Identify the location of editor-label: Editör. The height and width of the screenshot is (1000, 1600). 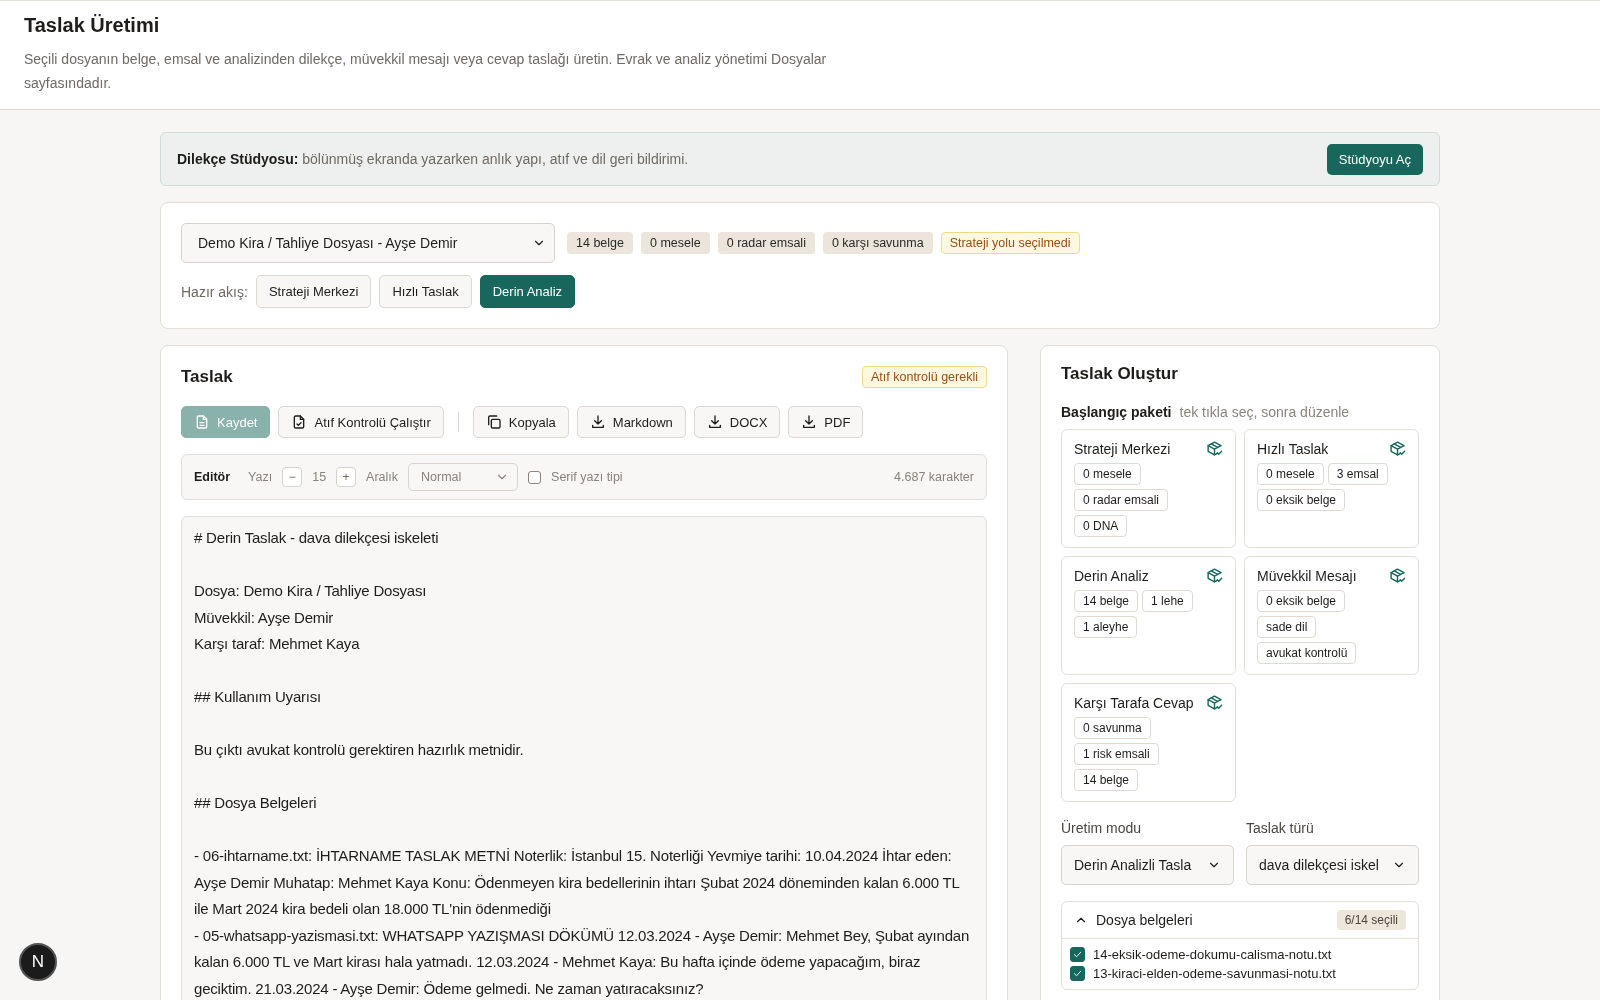
(212, 477).